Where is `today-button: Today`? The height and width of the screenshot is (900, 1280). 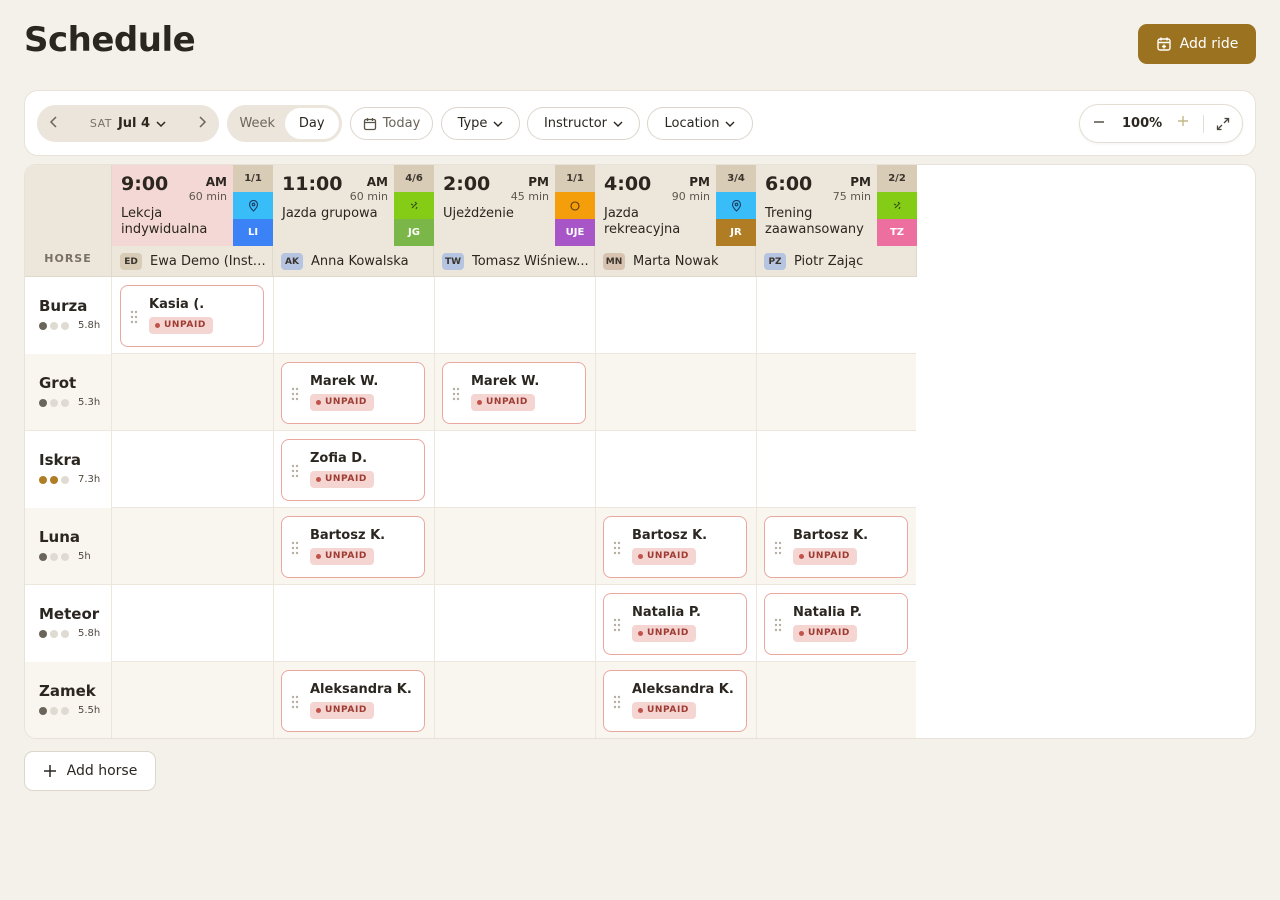 today-button: Today is located at coordinates (391, 123).